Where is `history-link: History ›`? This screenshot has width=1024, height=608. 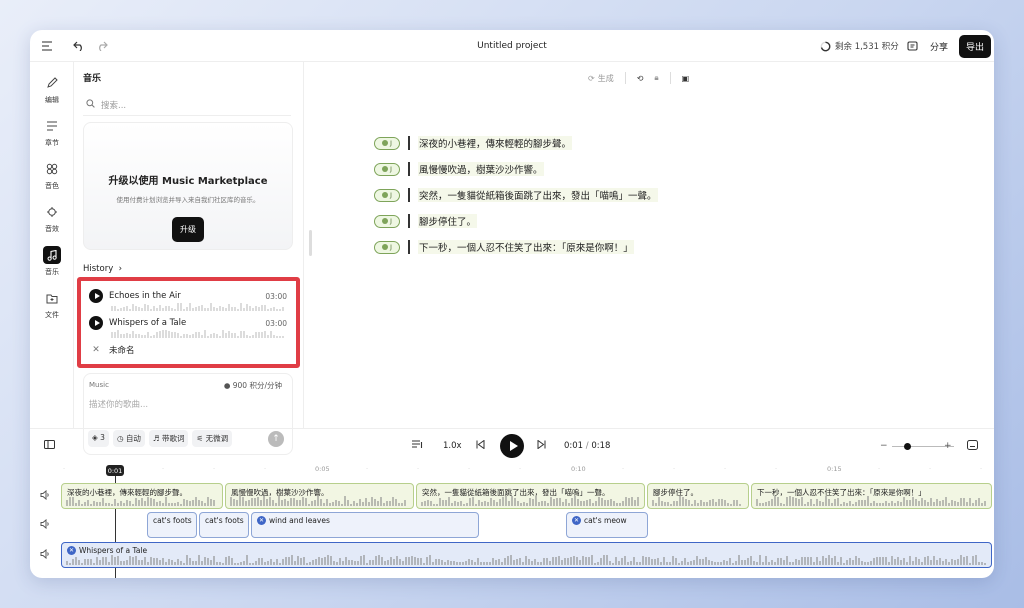
history-link: History › is located at coordinates (102, 269).